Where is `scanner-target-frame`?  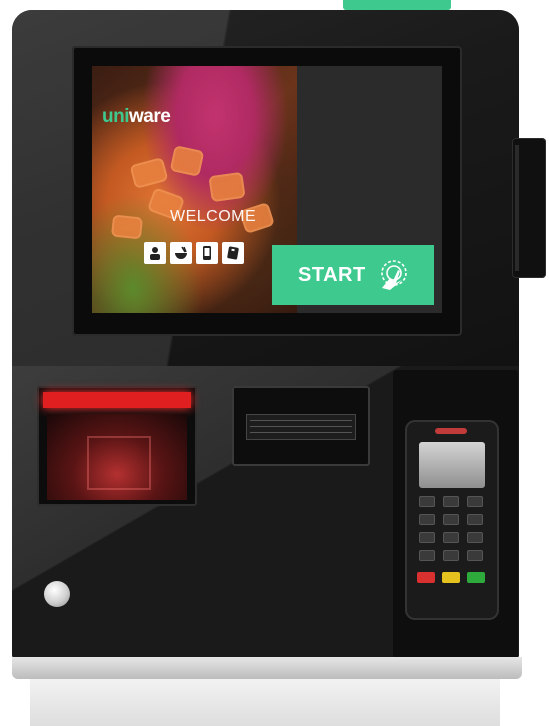 scanner-target-frame is located at coordinates (119, 463).